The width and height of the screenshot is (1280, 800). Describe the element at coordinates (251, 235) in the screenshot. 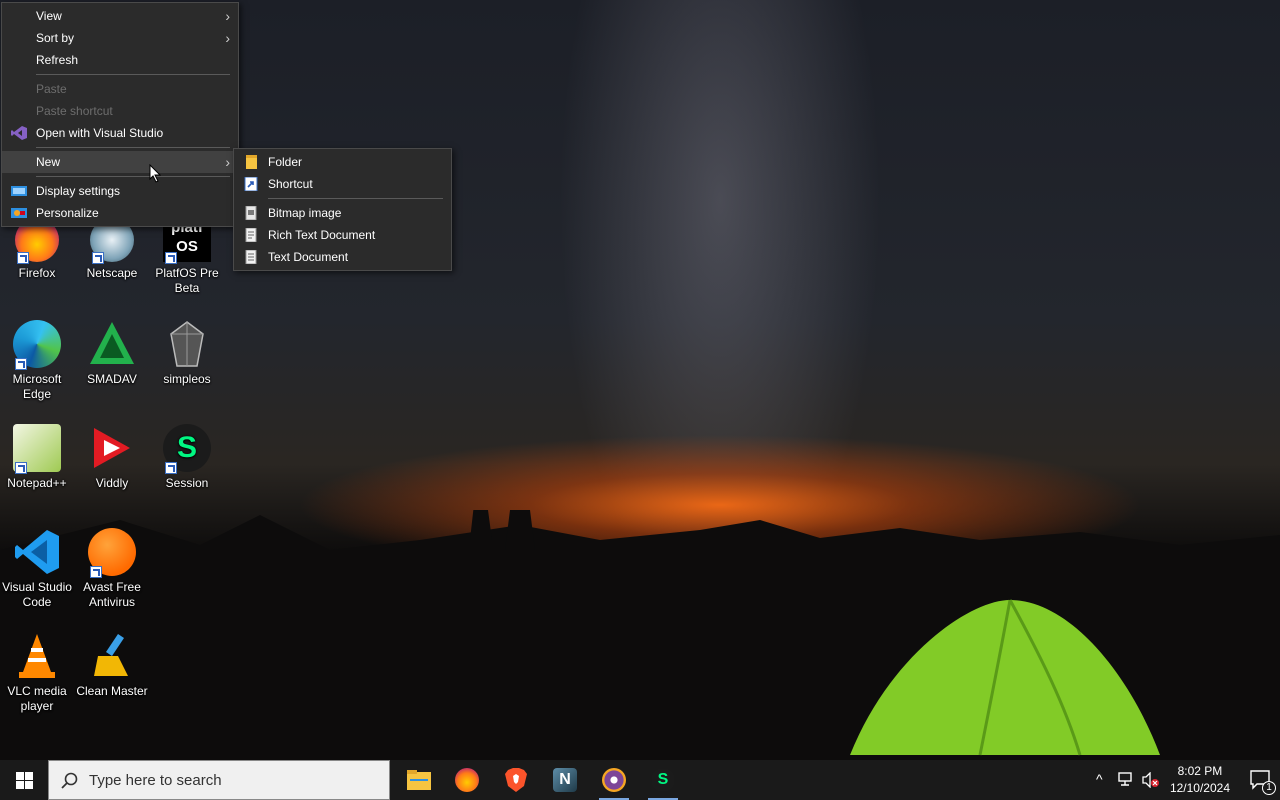

I see `document-icon` at that location.